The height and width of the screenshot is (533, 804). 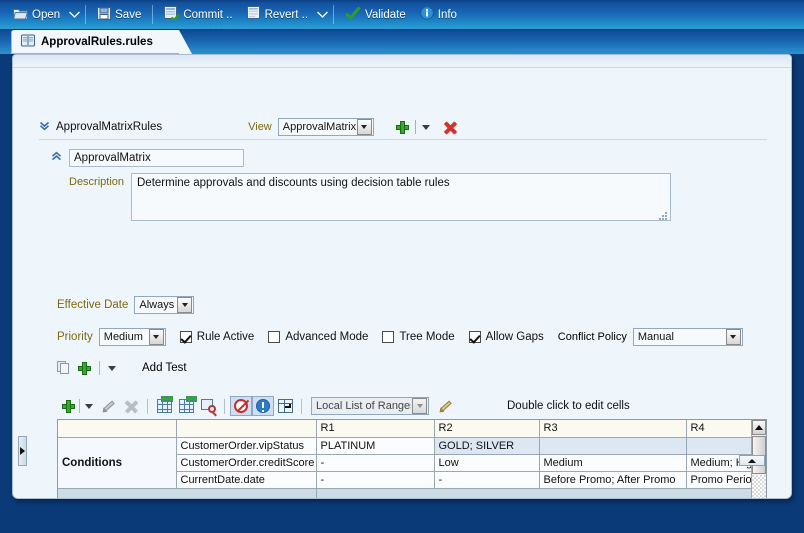 What do you see at coordinates (84, 368) in the screenshot?
I see `add-test-button` at bounding box center [84, 368].